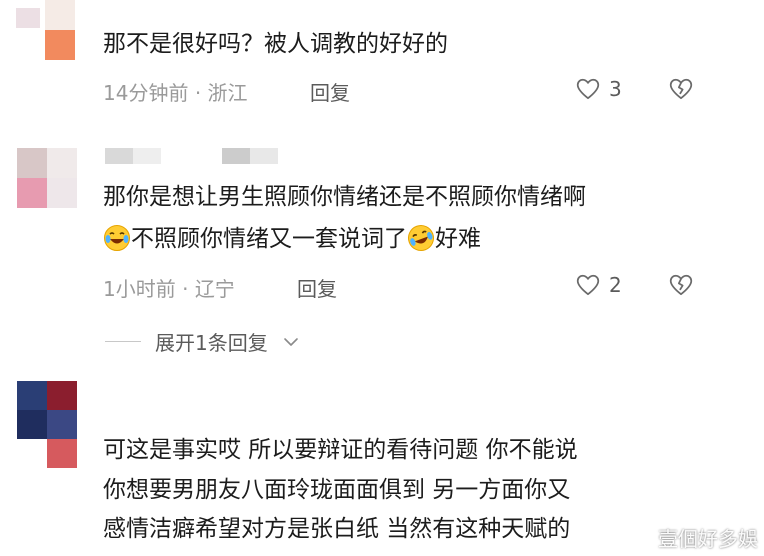  Describe the element at coordinates (250, 156) in the screenshot. I see `reply-target-blurred` at that location.